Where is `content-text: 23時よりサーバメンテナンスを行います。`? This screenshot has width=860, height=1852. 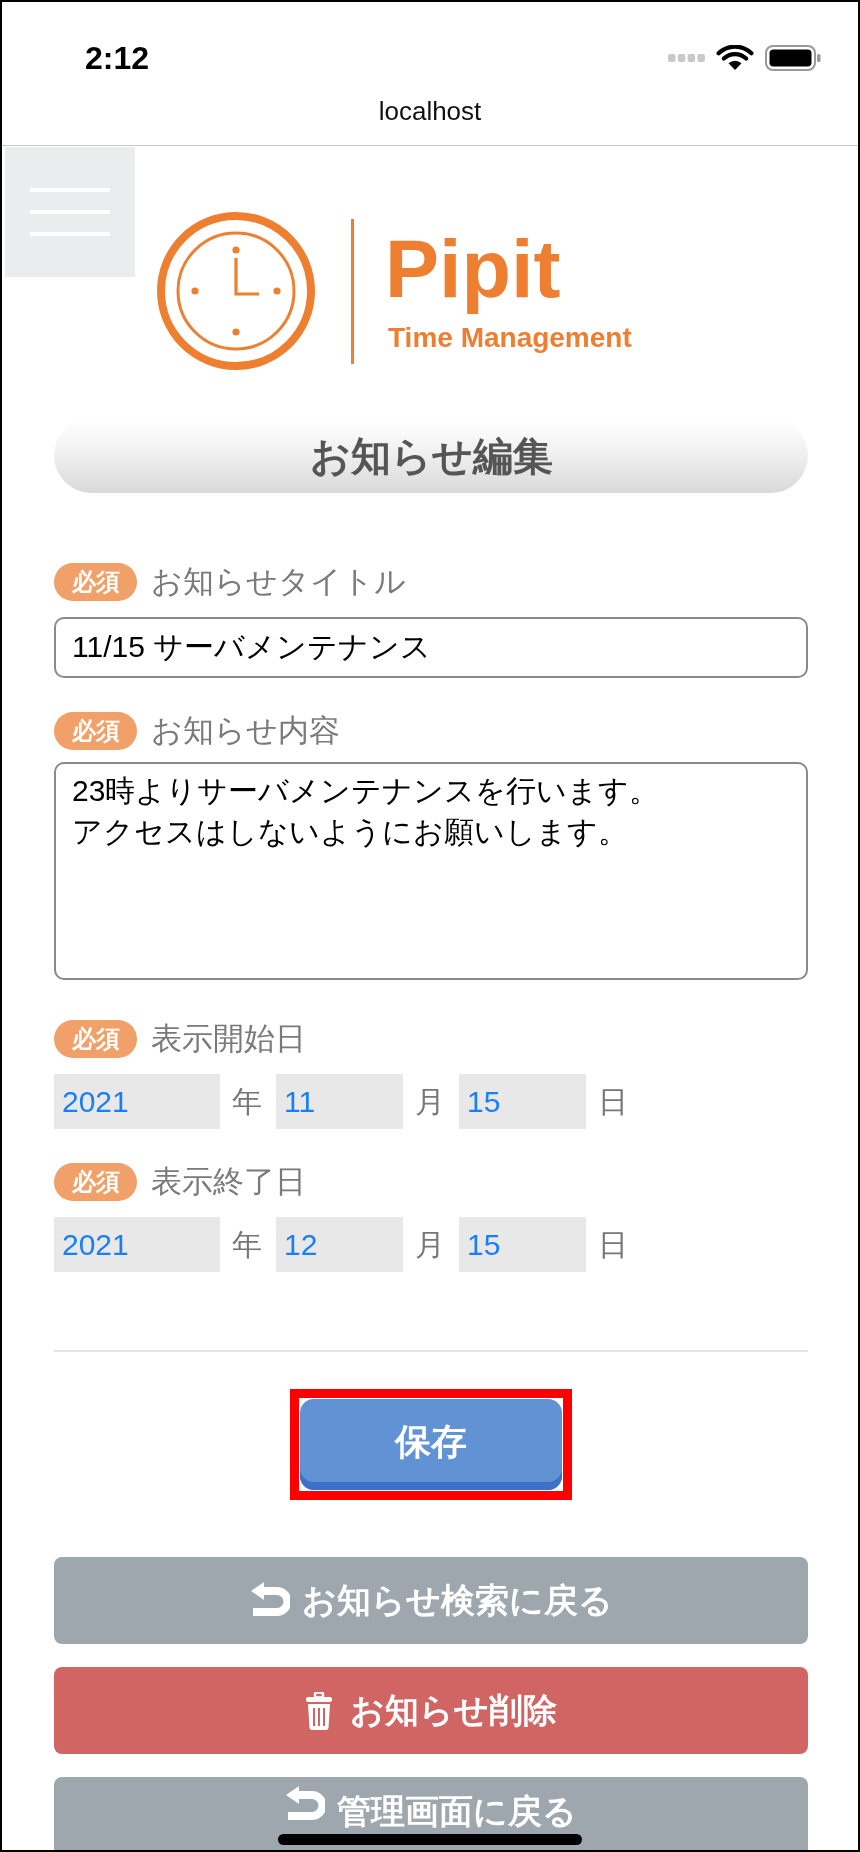 content-text: 23時よりサーバメンテナンスを行います。 is located at coordinates (366, 791).